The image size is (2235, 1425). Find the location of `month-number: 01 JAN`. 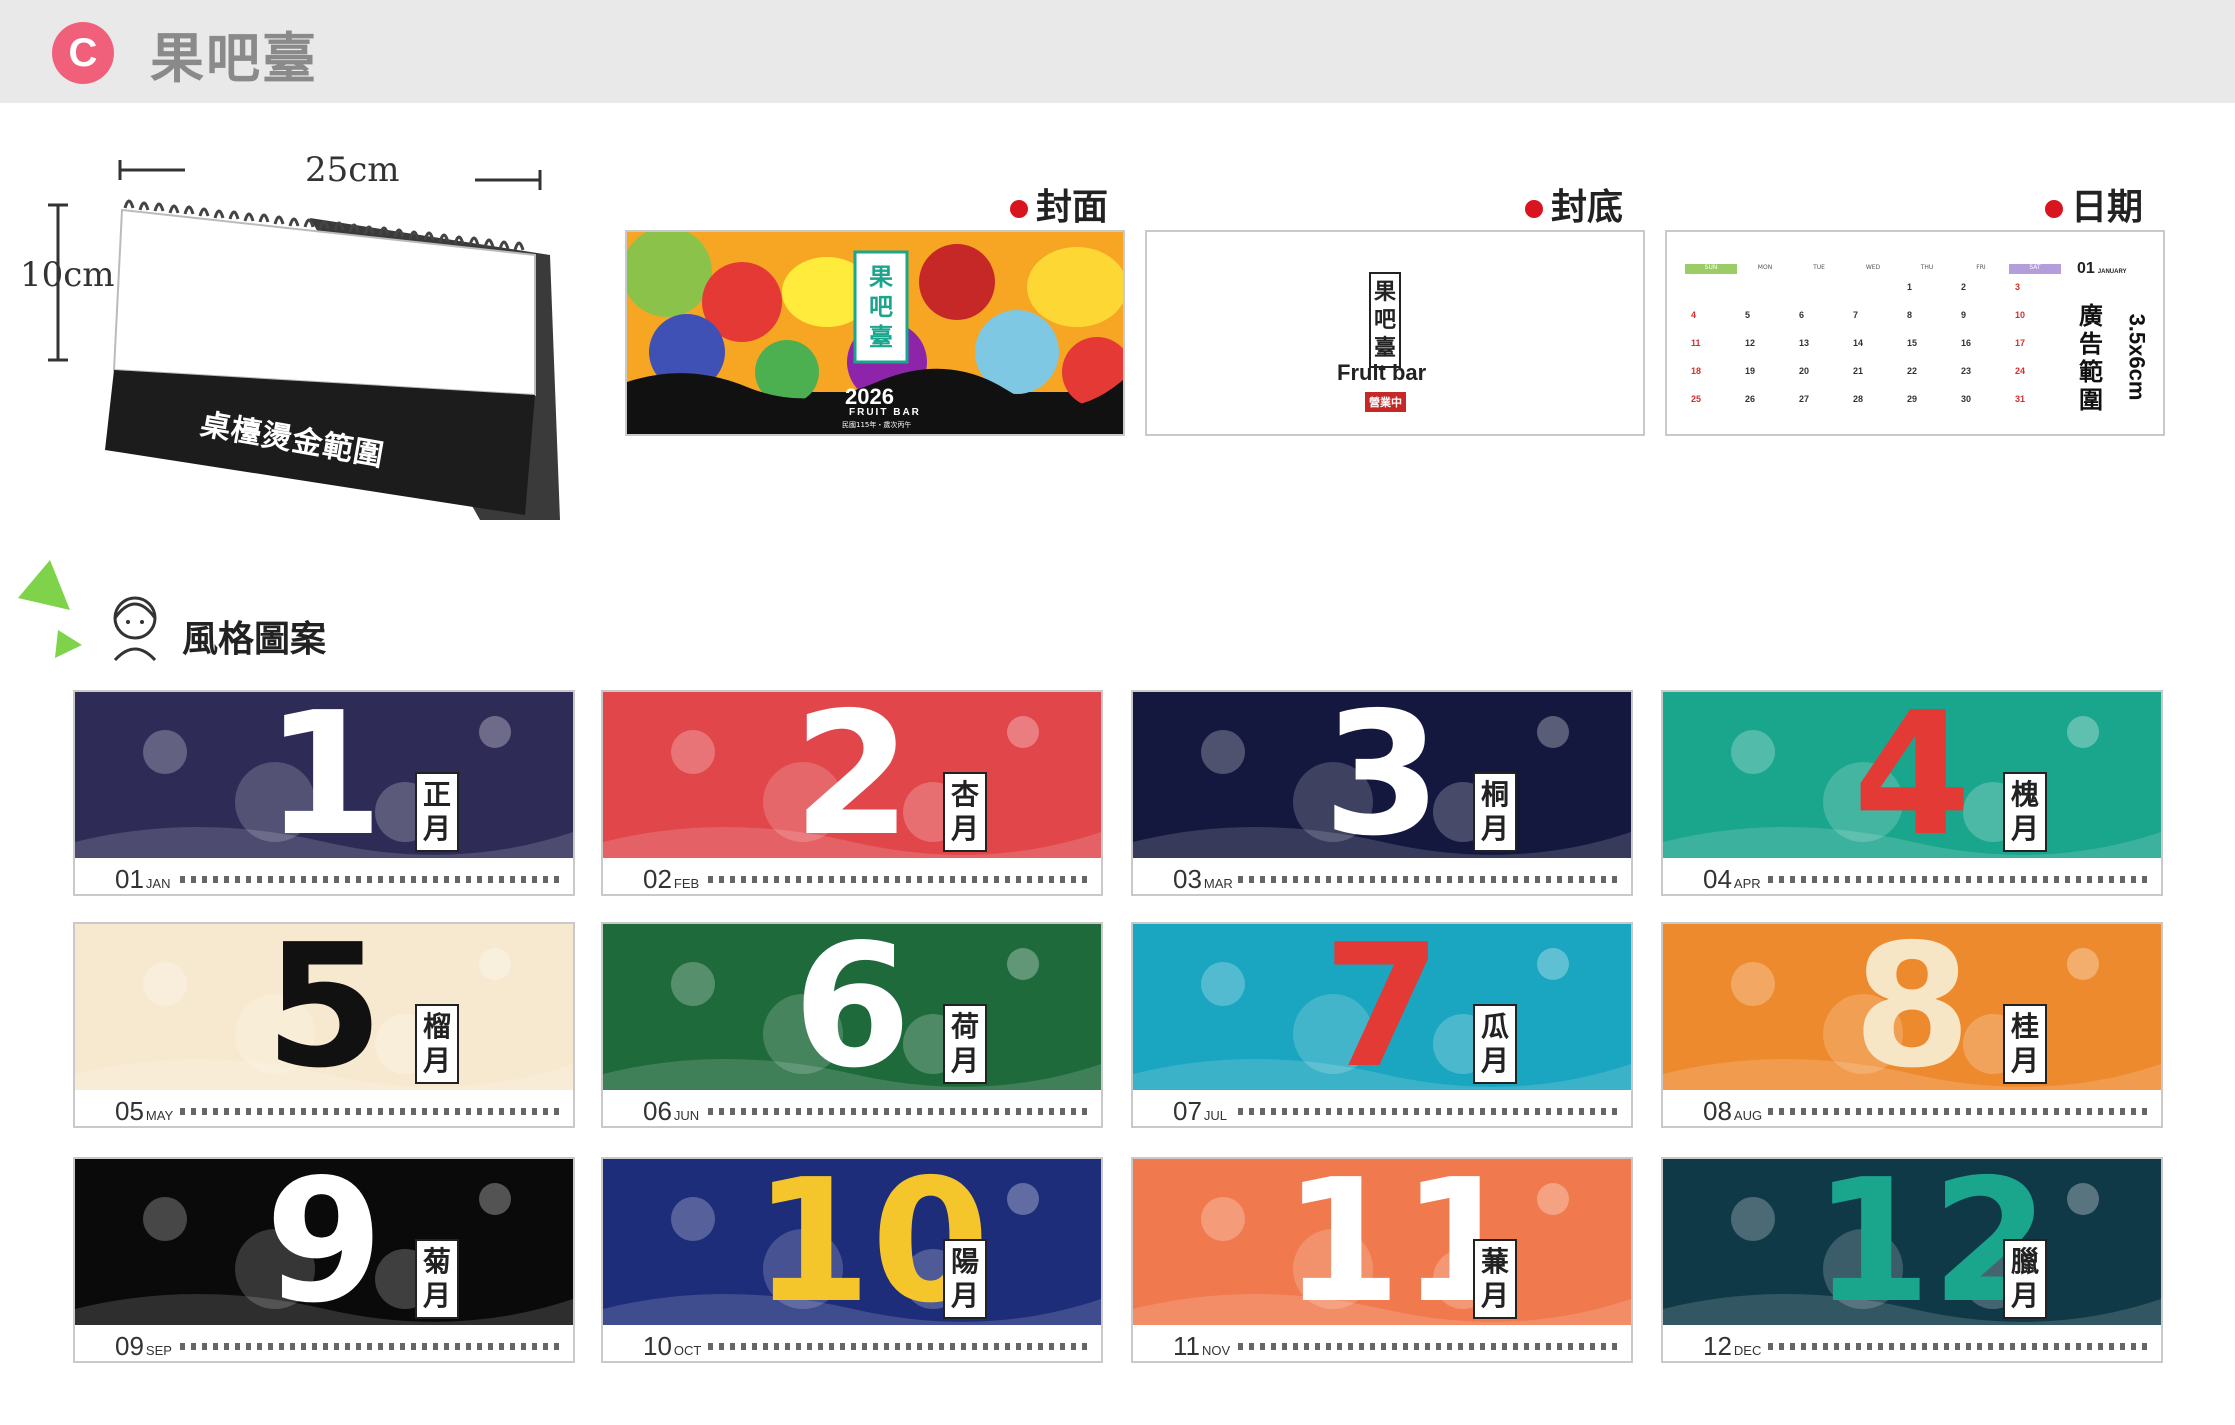

month-number: 01 JAN is located at coordinates (143, 879).